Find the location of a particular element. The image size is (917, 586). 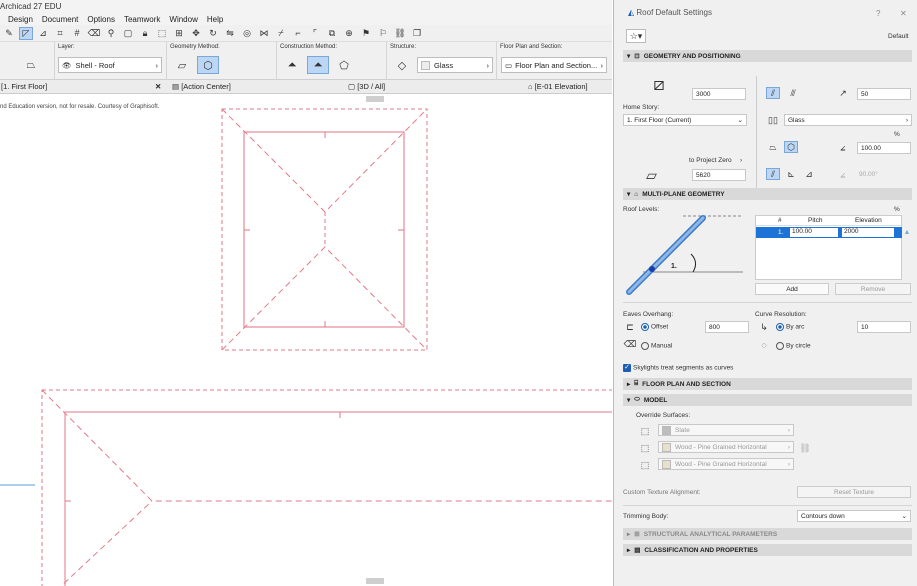

structure-select: Glass › is located at coordinates (455, 65).